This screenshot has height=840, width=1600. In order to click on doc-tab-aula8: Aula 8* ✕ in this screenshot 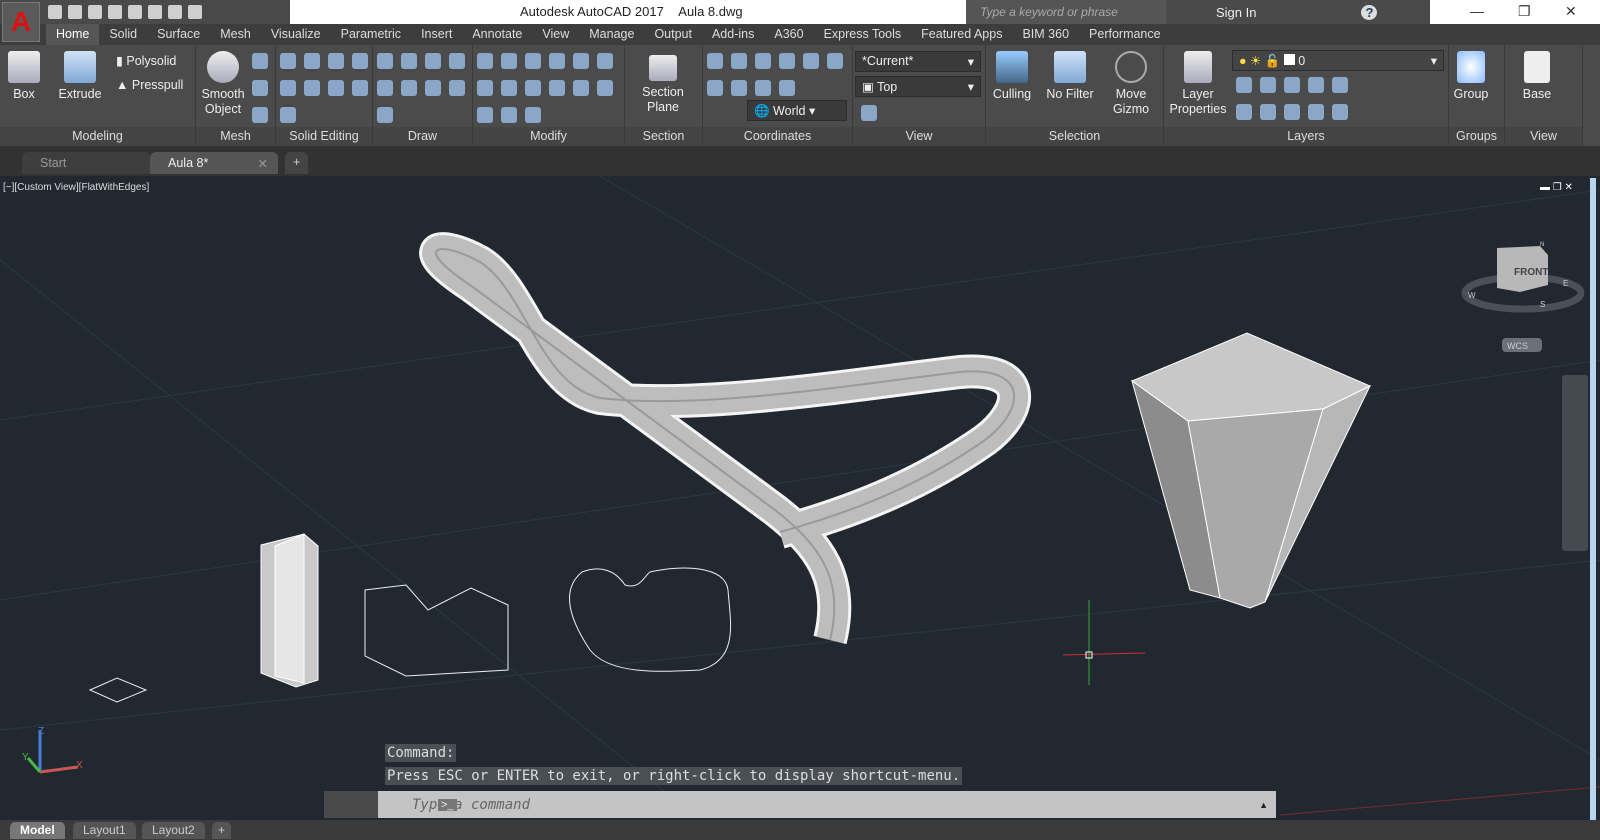, I will do `click(214, 163)`.